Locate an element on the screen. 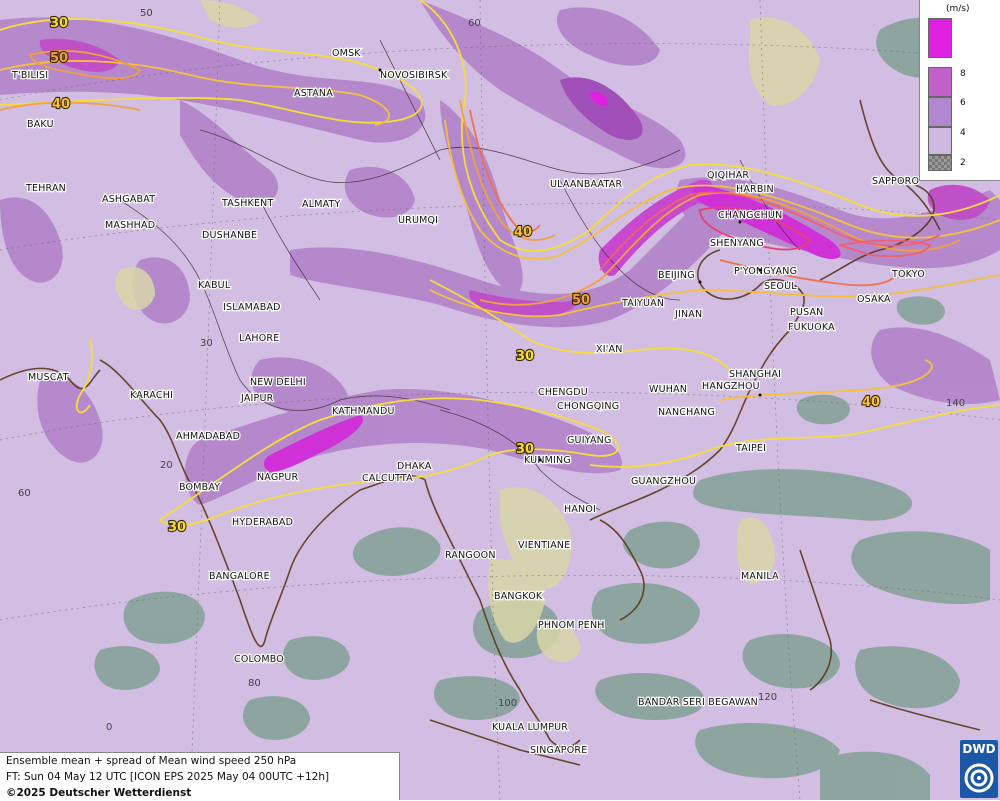 This screenshot has height=801, width=1000. city-label: PHNOM PENH is located at coordinates (571, 625).